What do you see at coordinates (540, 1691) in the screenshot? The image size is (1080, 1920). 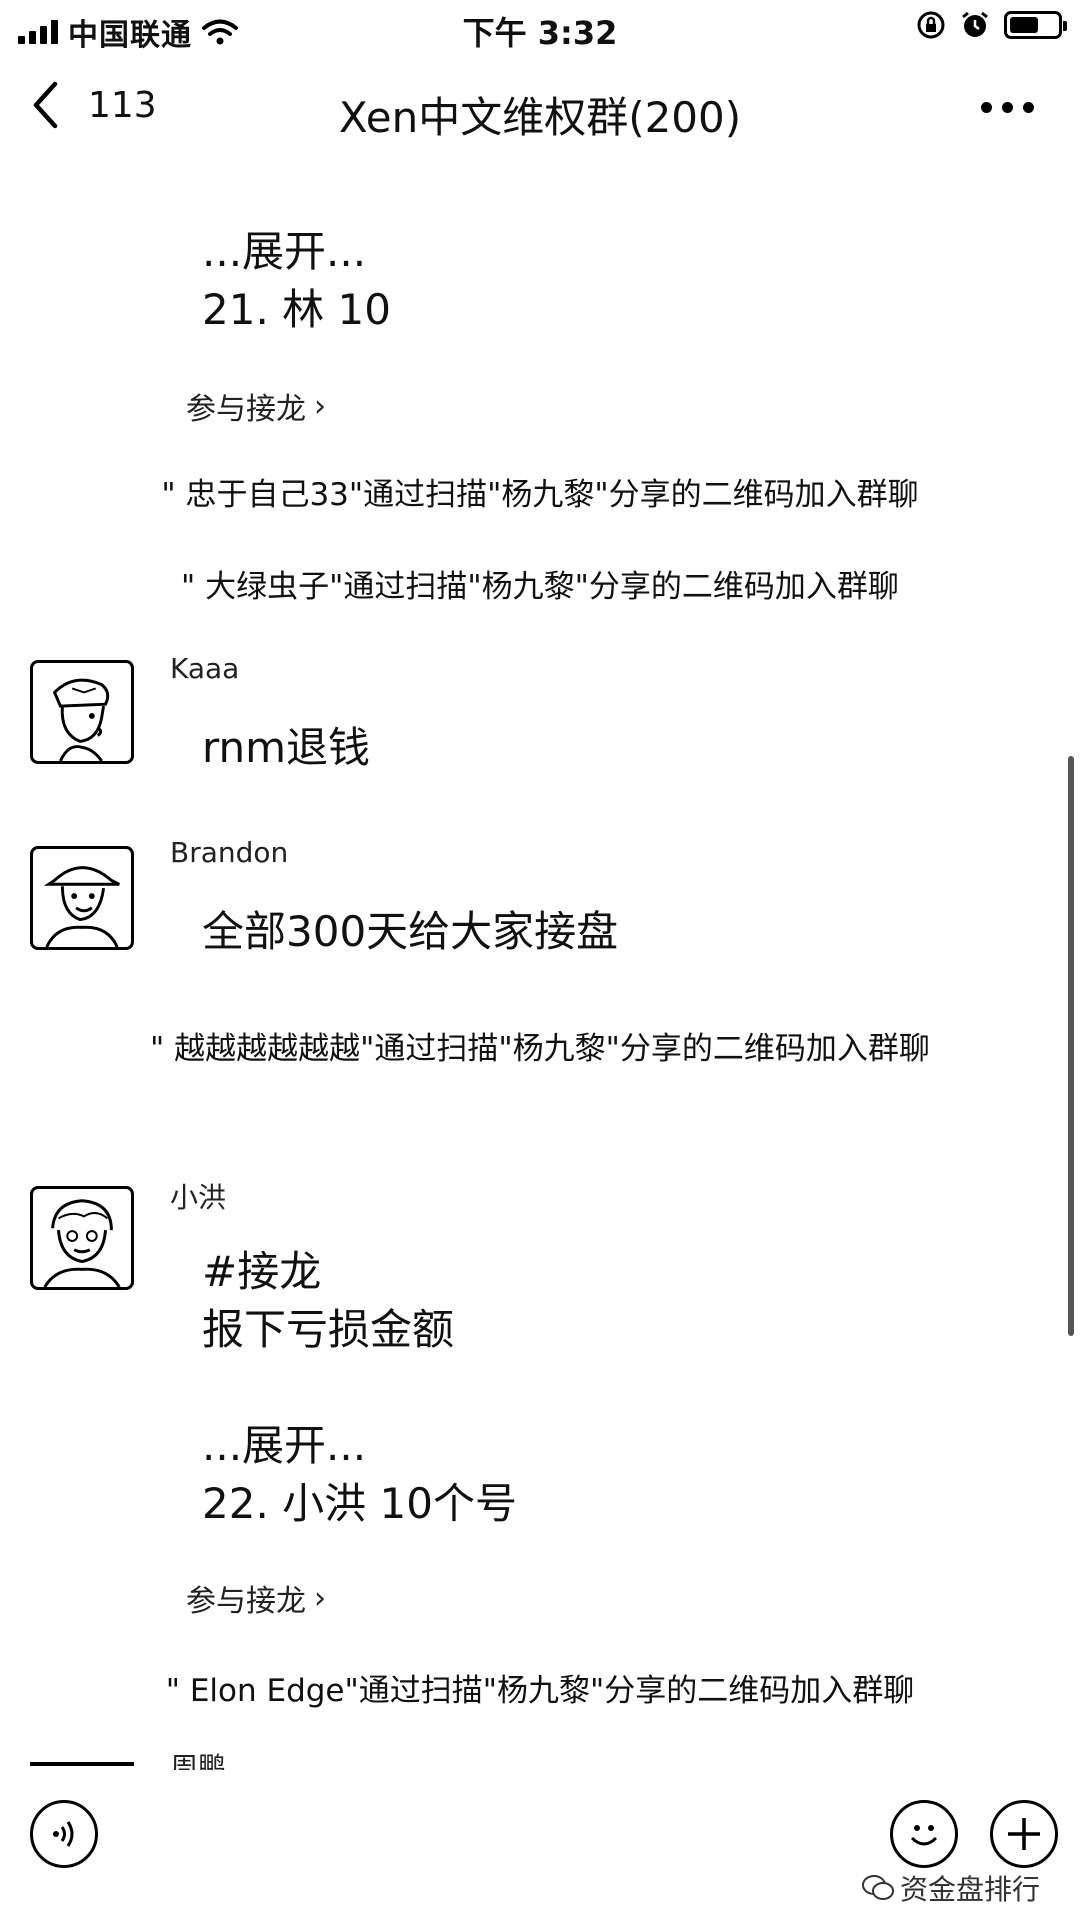 I see `system-message: " Elon Edge"通过扫描"杨九黎"分享的二维码加入群聊` at bounding box center [540, 1691].